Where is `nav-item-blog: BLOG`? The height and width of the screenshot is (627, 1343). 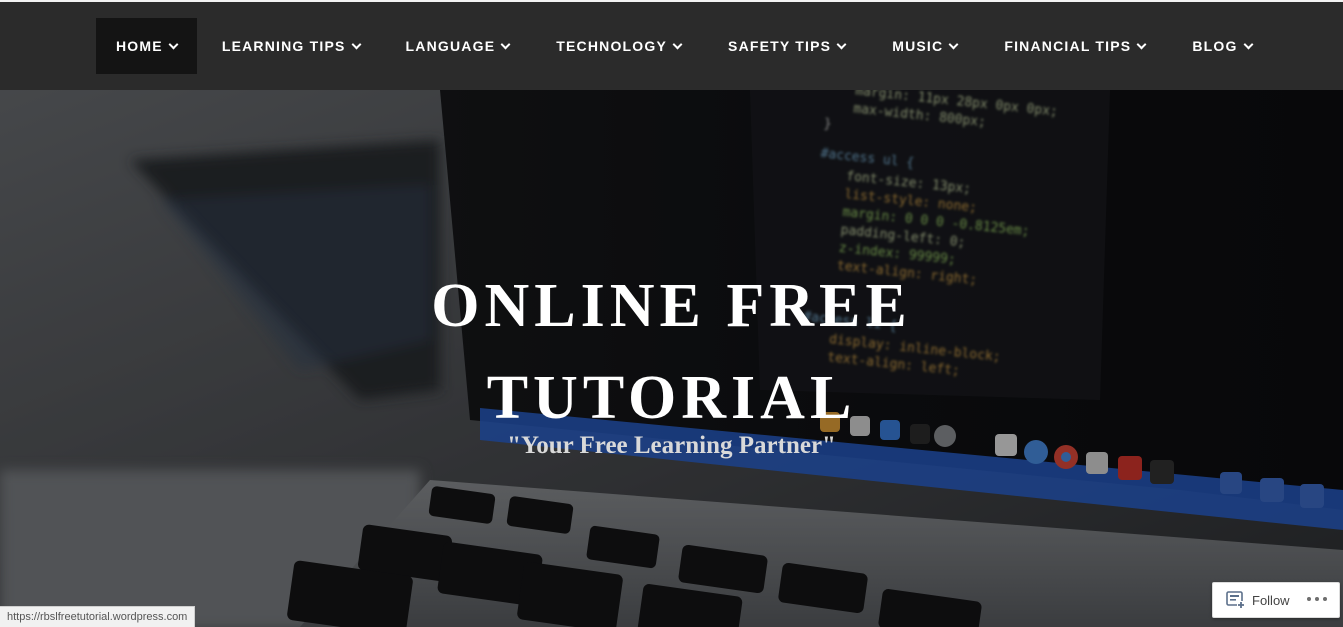
nav-item-blog: BLOG is located at coordinates (1223, 46).